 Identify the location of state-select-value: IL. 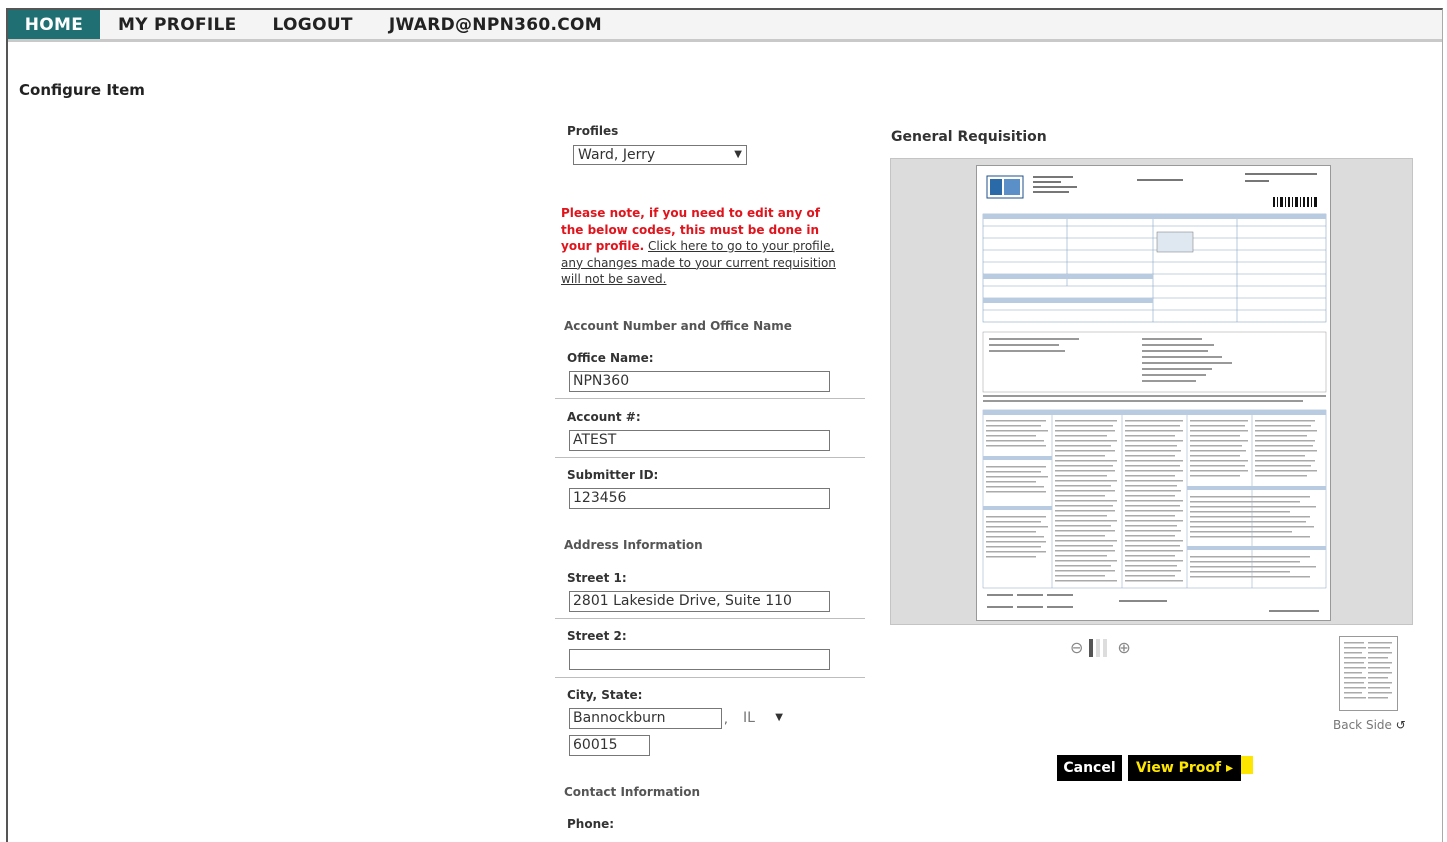
(749, 718).